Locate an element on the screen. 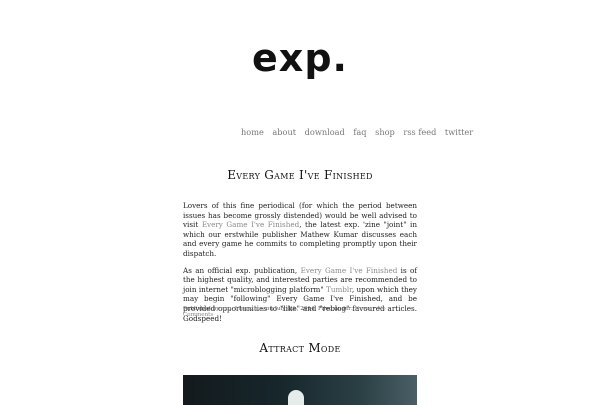  paragraph-text: As an official exp. publication, is located at coordinates (242, 270).